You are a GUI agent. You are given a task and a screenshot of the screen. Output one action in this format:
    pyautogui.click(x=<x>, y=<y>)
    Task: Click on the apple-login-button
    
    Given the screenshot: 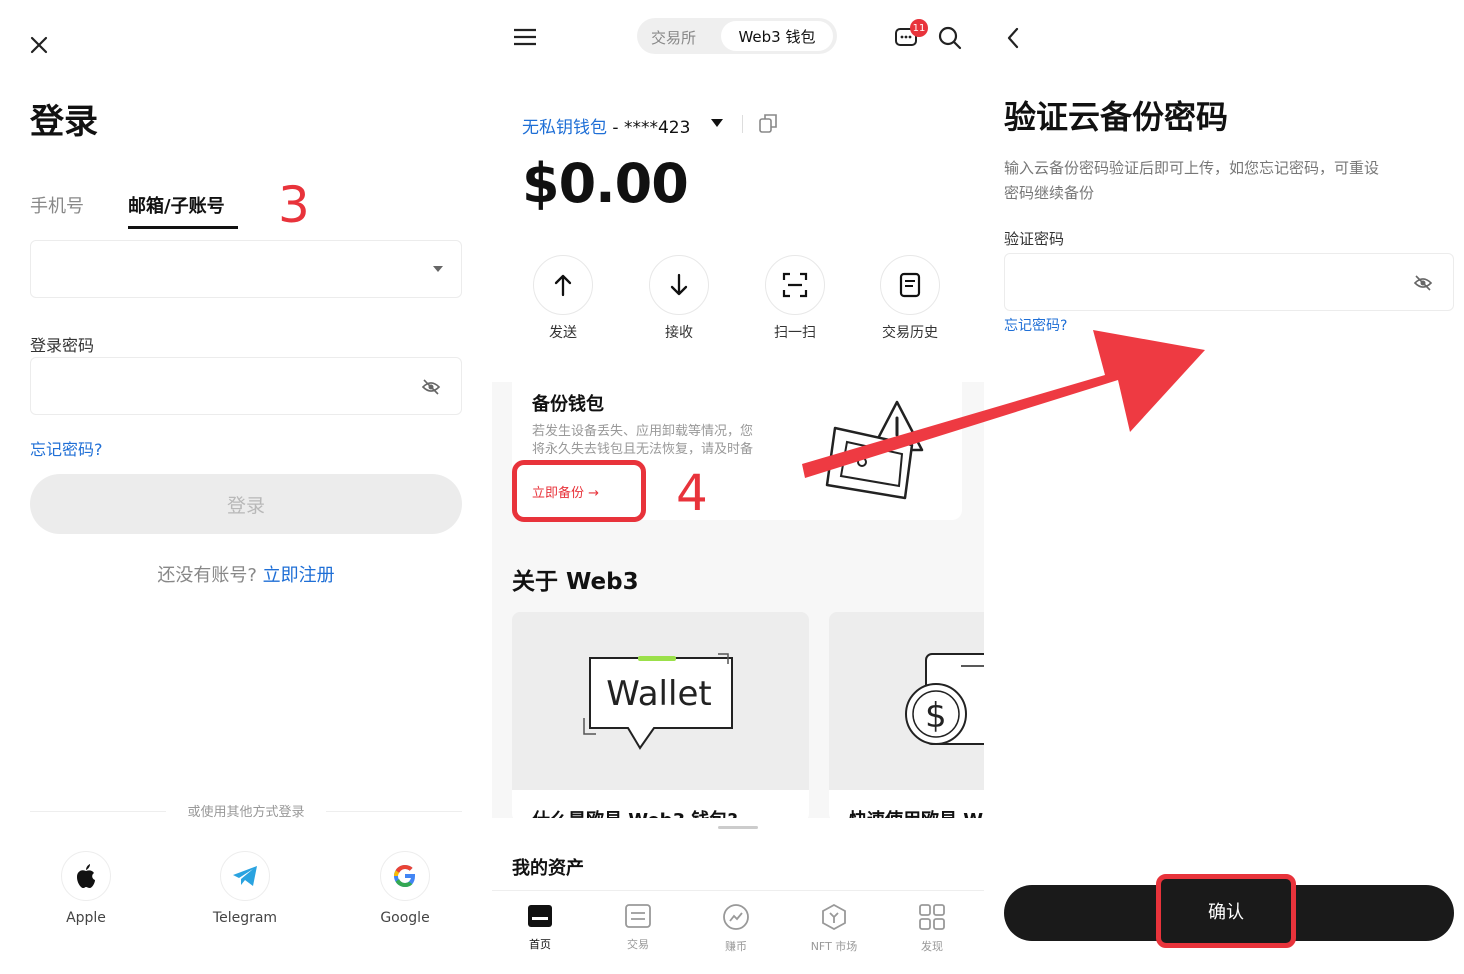 What is the action you would take?
    pyautogui.click(x=86, y=876)
    